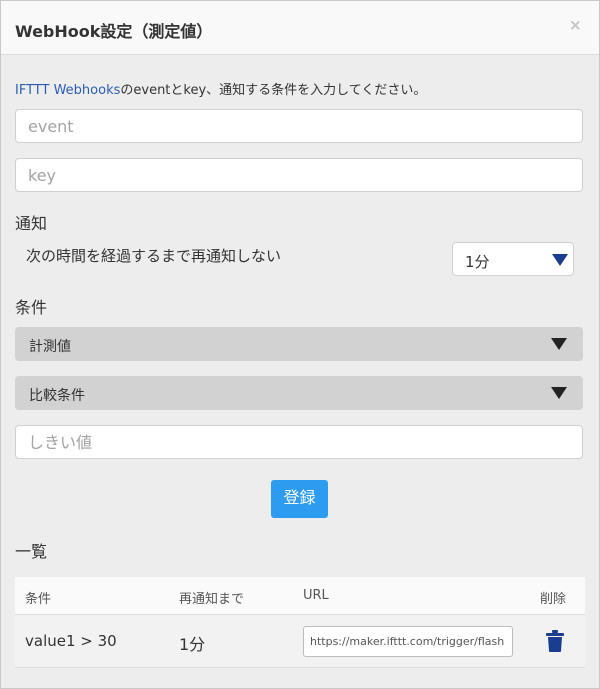  What do you see at coordinates (212, 599) in the screenshot?
I see `header-renotify: 再通知まで` at bounding box center [212, 599].